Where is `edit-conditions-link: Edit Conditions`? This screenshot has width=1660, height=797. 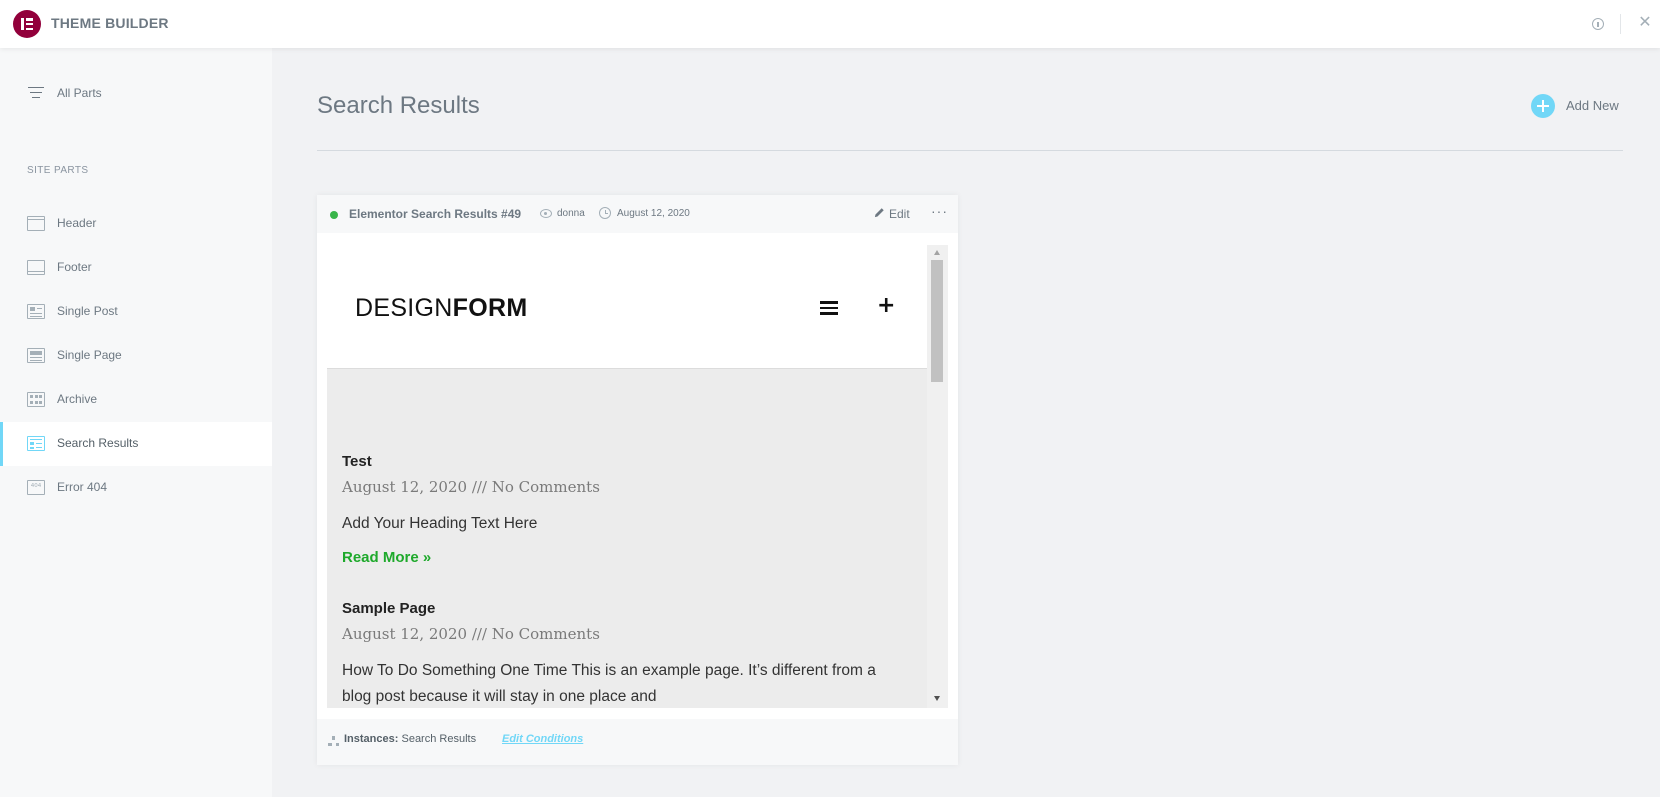 edit-conditions-link: Edit Conditions is located at coordinates (542, 739).